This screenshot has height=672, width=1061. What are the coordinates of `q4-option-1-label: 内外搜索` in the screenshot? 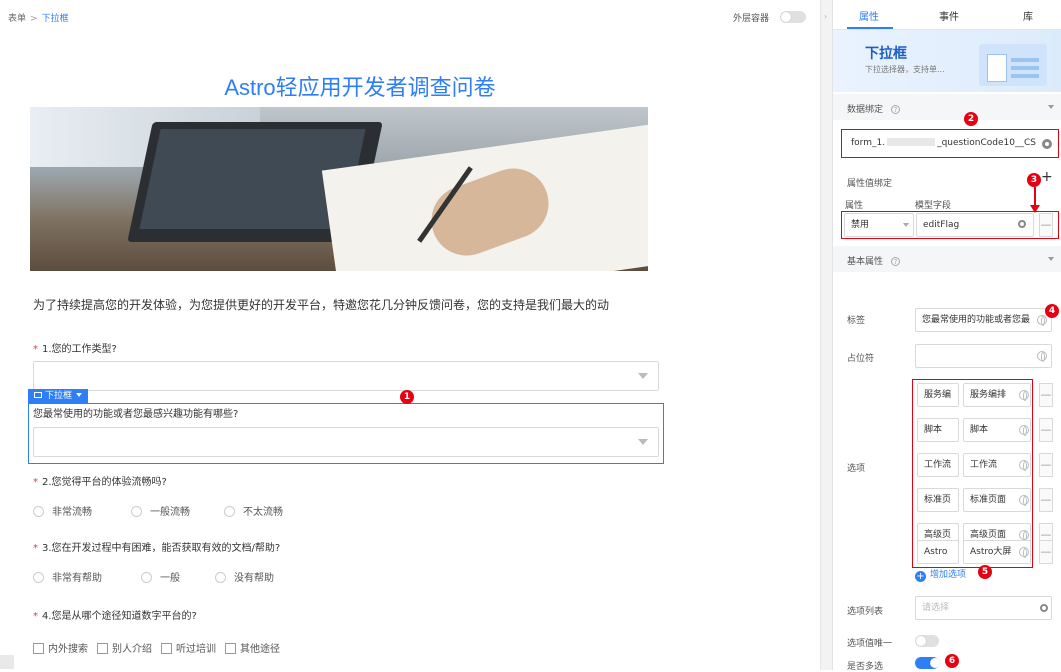 It's located at (68, 649).